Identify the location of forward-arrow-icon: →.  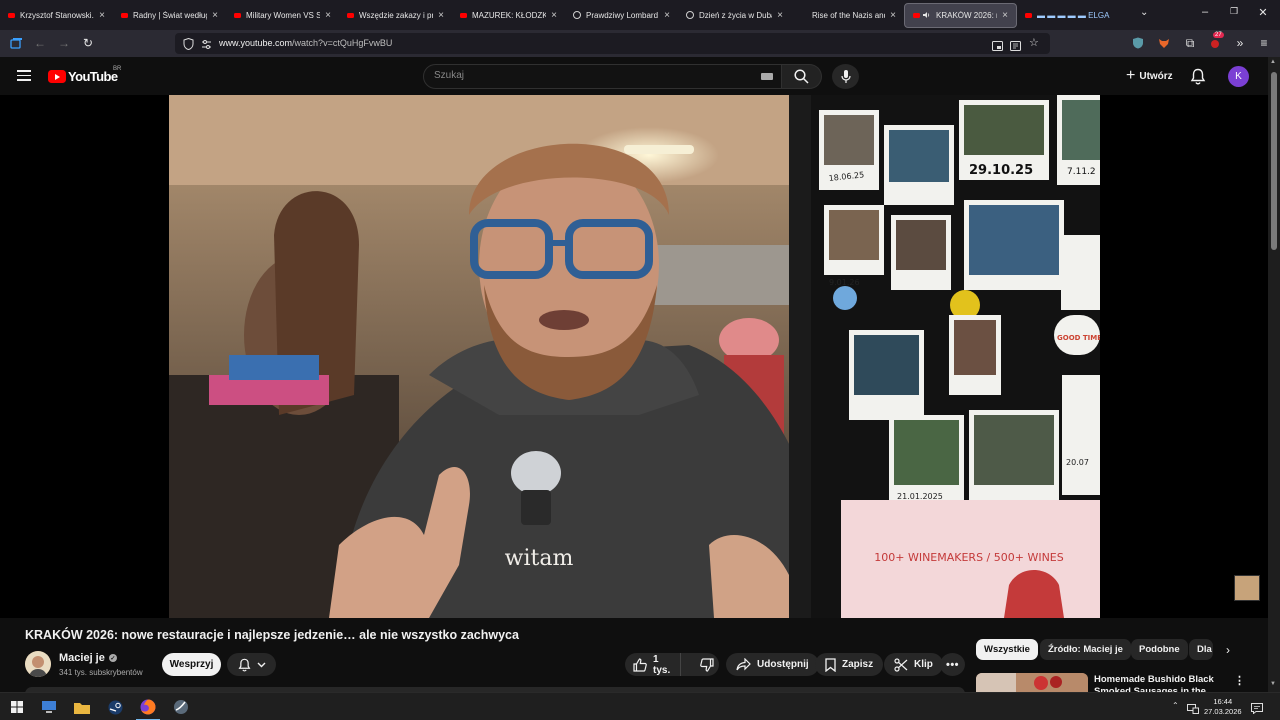
(64, 43).